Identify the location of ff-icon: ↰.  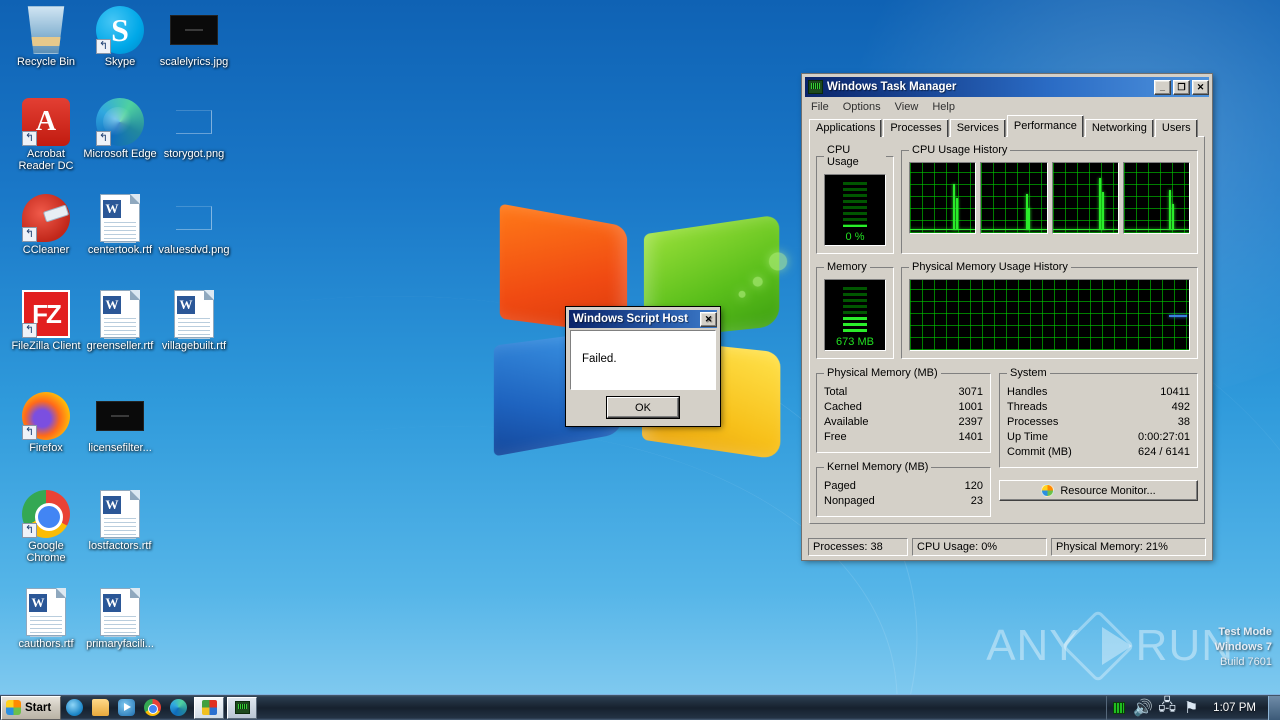
(46, 416).